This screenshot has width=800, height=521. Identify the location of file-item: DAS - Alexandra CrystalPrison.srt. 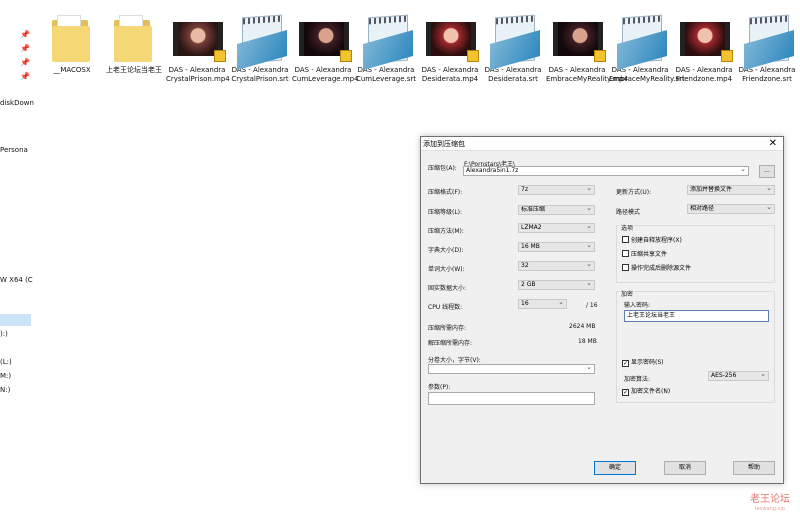
(260, 47).